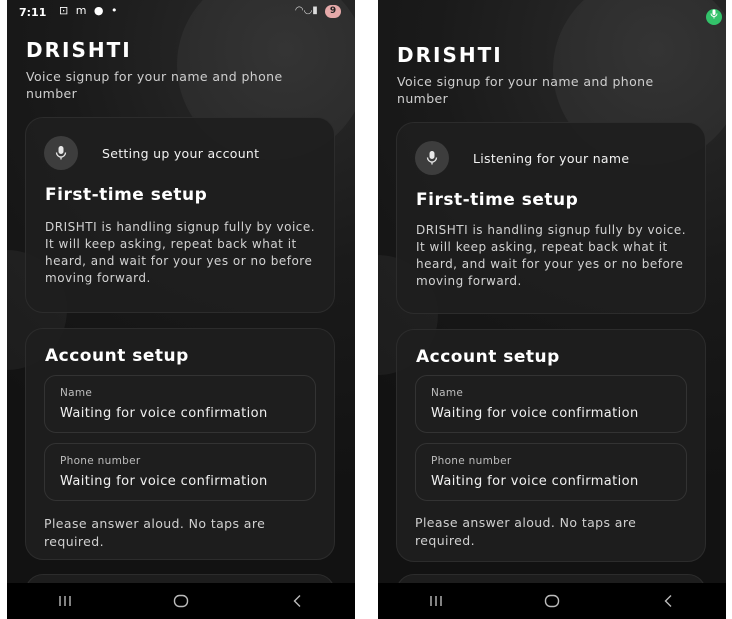 This screenshot has width=732, height=619. I want to click on voice-status-pill: Listening for your name, so click(522, 158).